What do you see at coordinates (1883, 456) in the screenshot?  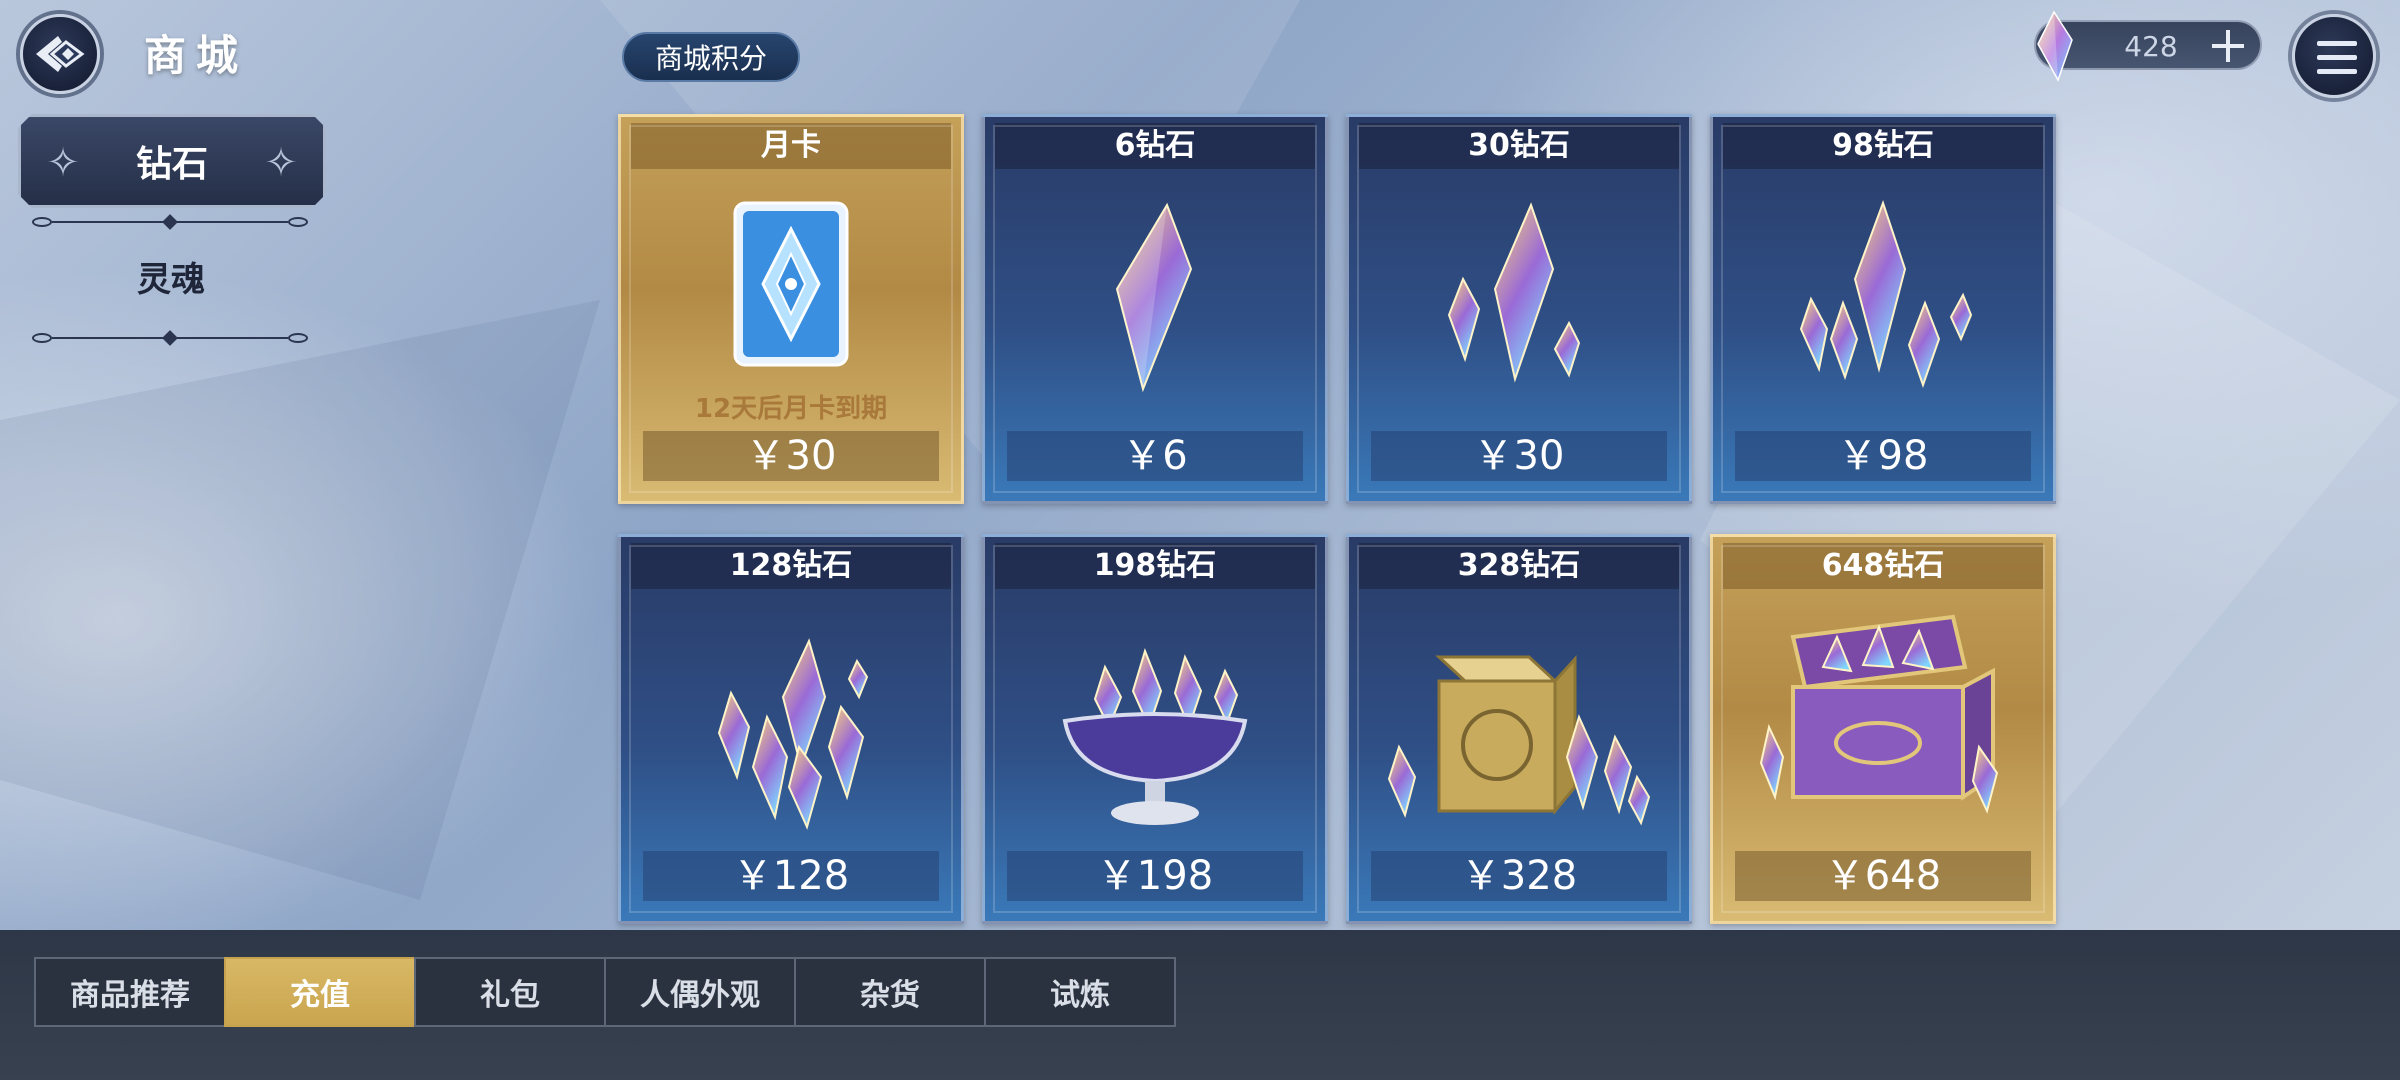 I see `price-label: ￥98` at bounding box center [1883, 456].